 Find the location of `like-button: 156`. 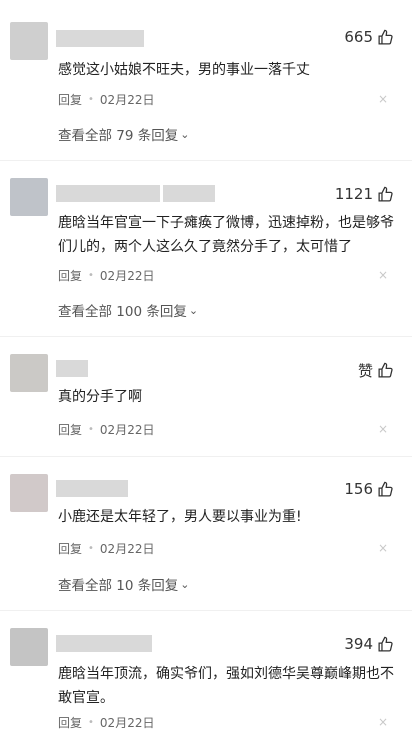

like-button: 156 is located at coordinates (369, 489).